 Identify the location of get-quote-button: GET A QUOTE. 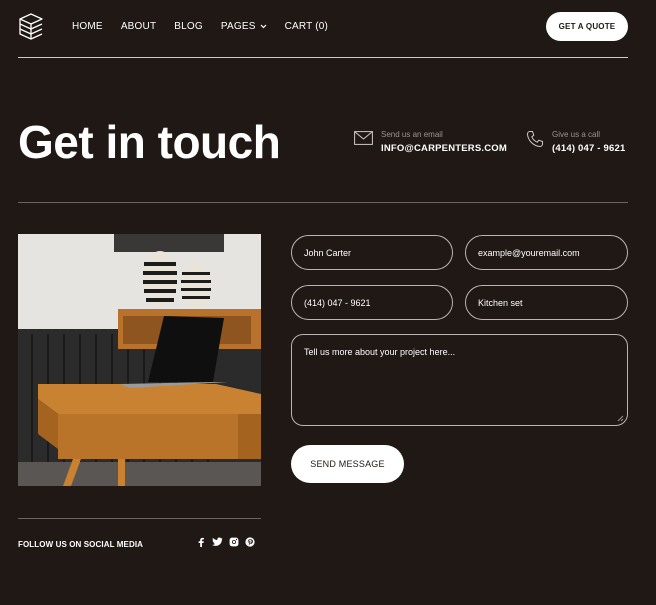
(587, 26).